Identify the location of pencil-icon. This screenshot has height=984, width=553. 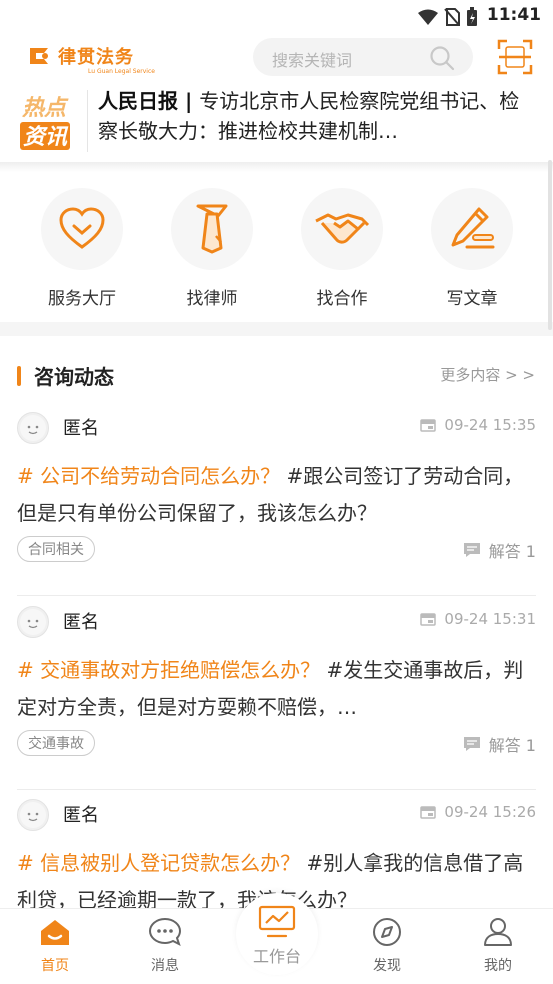
(473, 228).